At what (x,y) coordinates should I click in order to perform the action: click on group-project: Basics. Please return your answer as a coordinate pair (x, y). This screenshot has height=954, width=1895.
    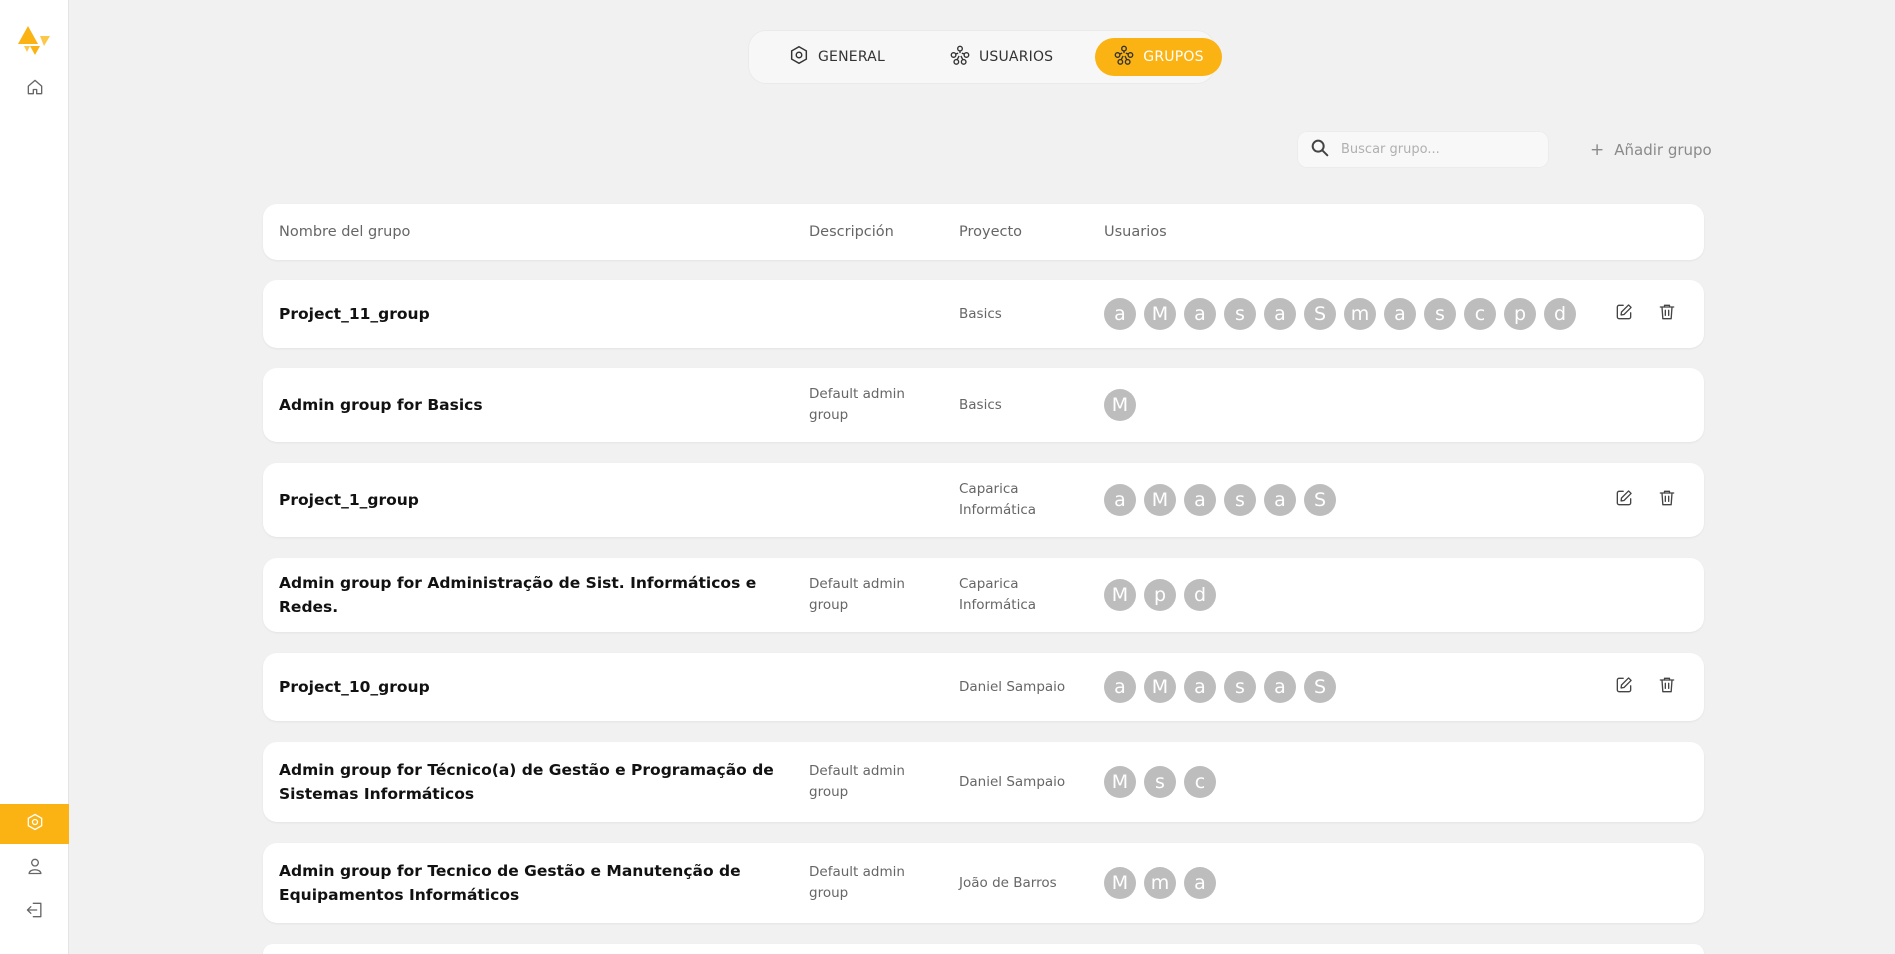
    Looking at the image, I should click on (1024, 314).